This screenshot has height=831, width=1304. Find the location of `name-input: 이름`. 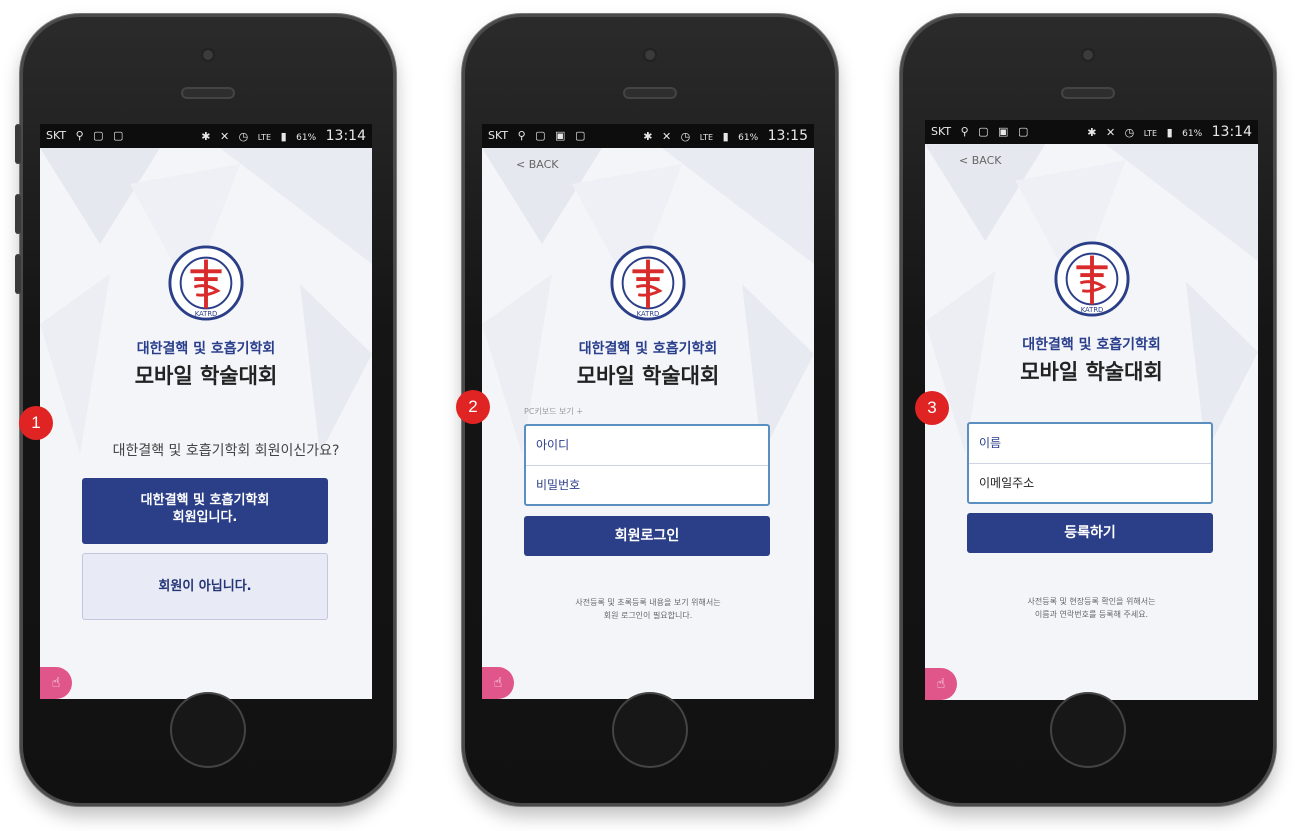

name-input: 이름 is located at coordinates (1090, 443).